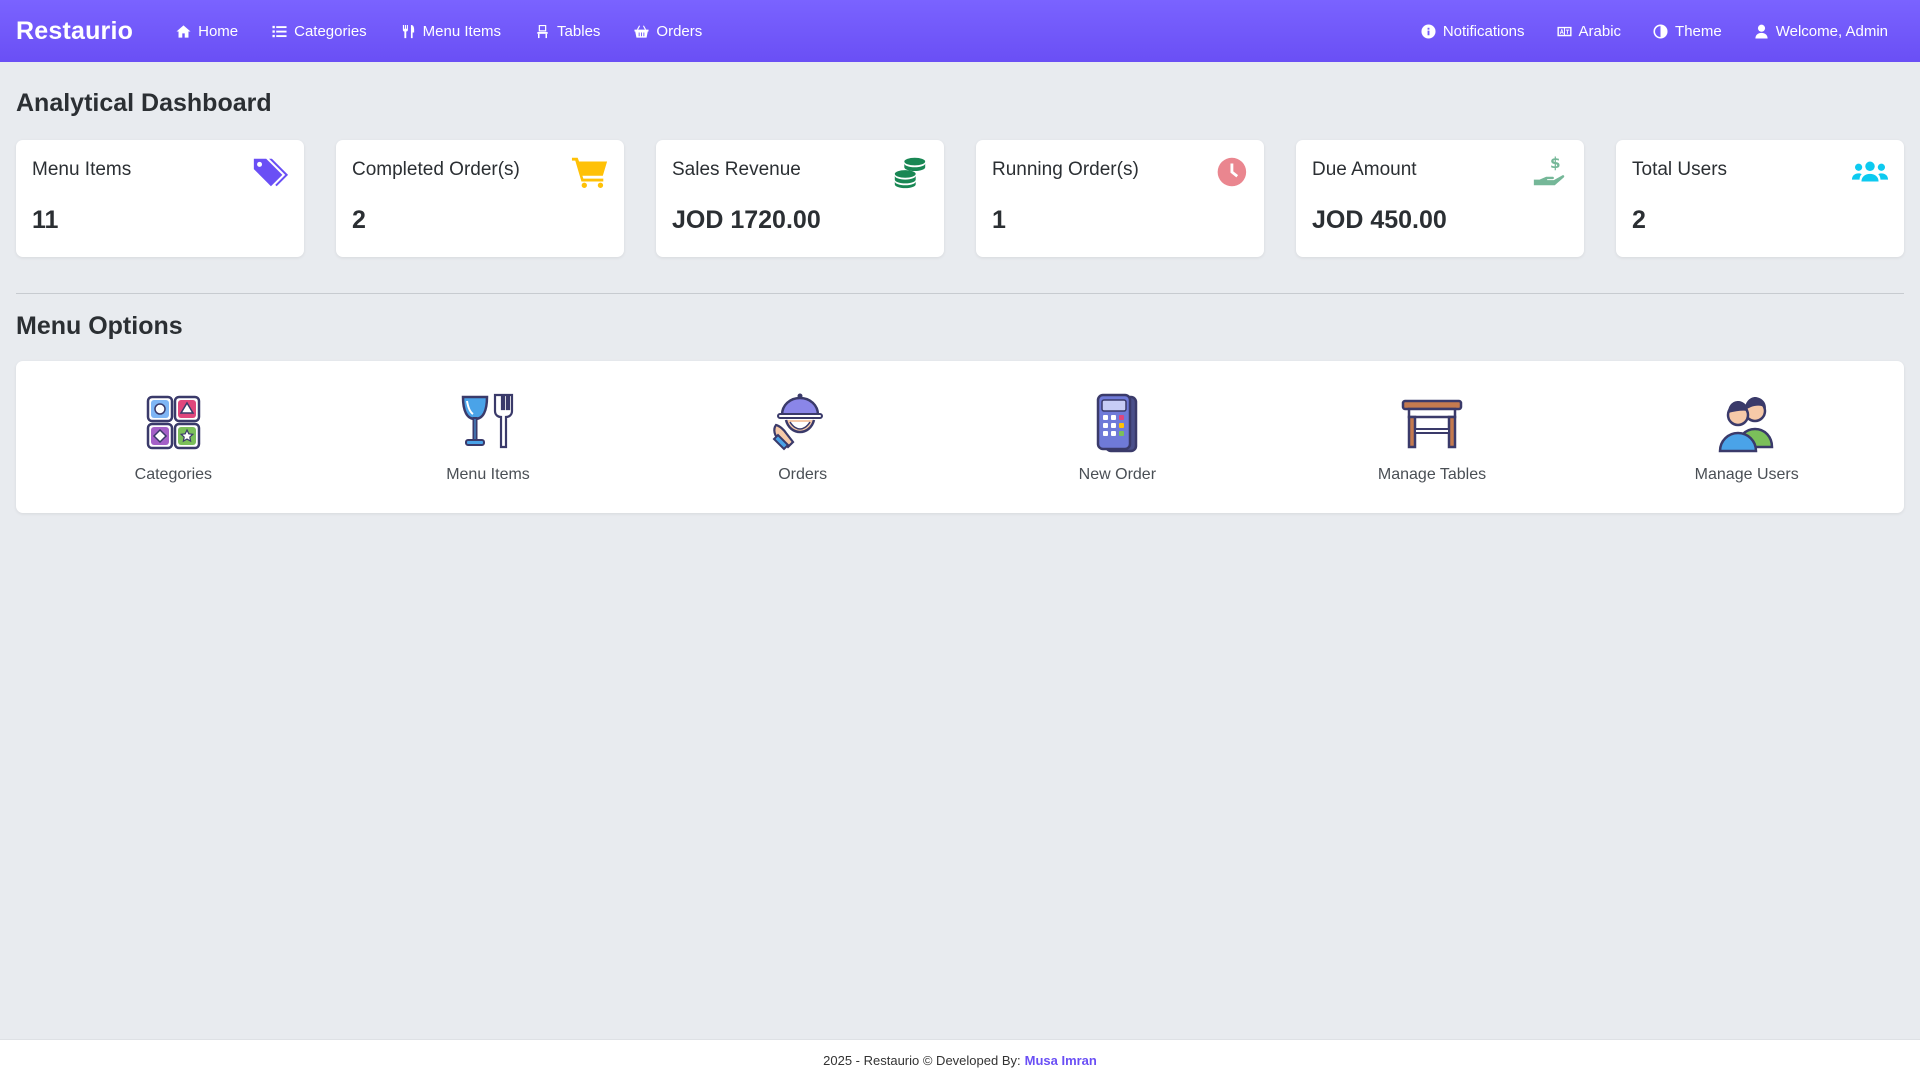 This screenshot has width=1920, height=1080. What do you see at coordinates (1230, 172) in the screenshot?
I see `clock-icon` at bounding box center [1230, 172].